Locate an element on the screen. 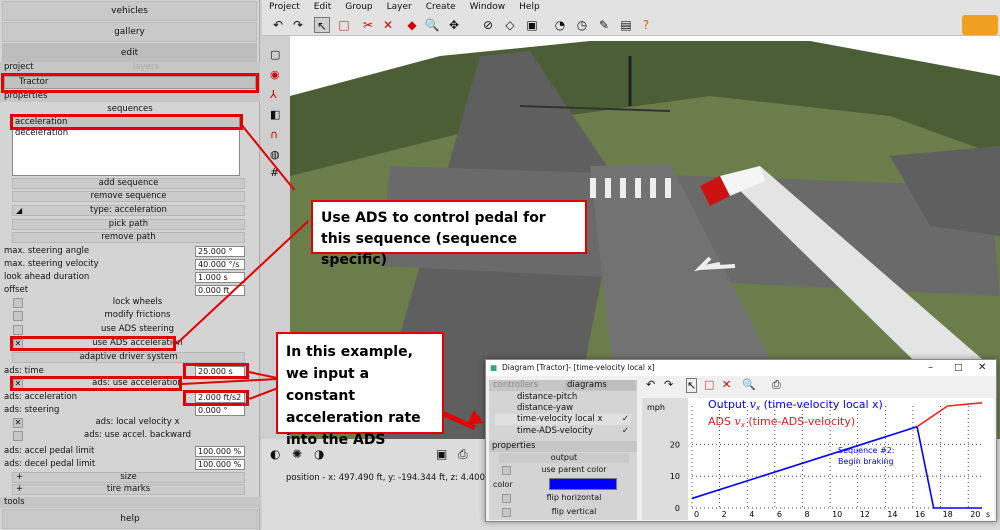 The height and width of the screenshot is (530, 1000). object-icon: ◆ is located at coordinates (412, 25).